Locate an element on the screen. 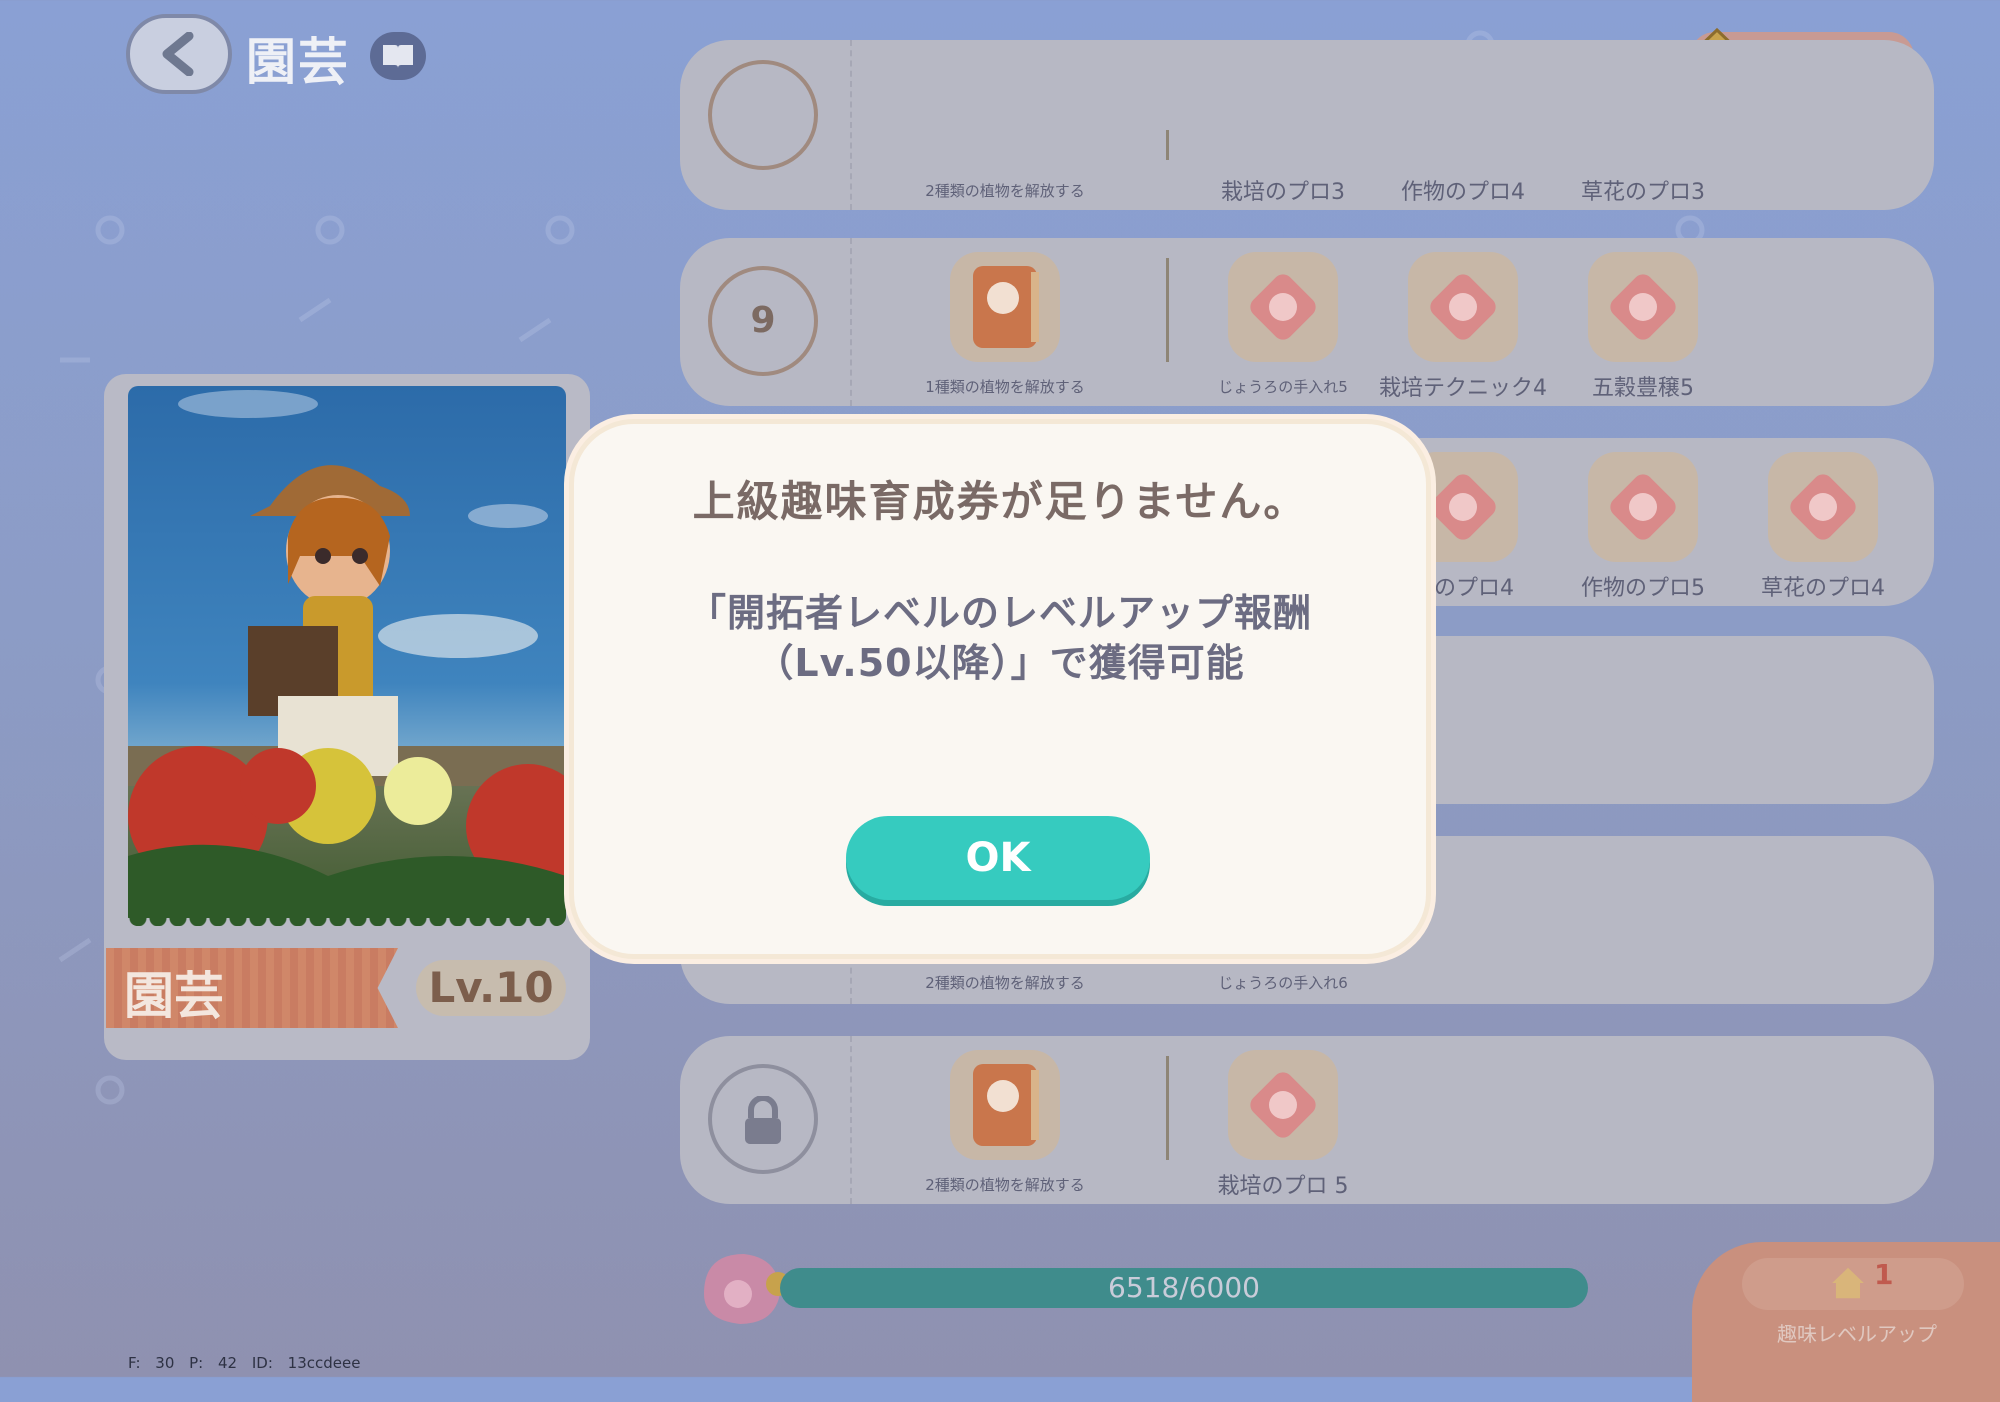 Image resolution: width=2000 pixels, height=1402 pixels. reward-item: じょうろの手入れ6 is located at coordinates (1283, 982).